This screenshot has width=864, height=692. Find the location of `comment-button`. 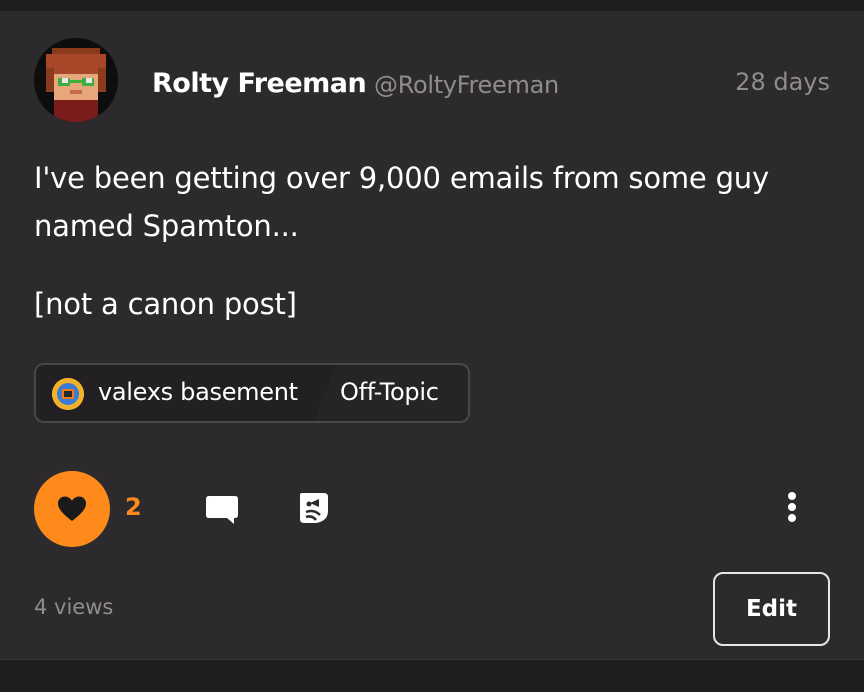

comment-button is located at coordinates (222, 509).